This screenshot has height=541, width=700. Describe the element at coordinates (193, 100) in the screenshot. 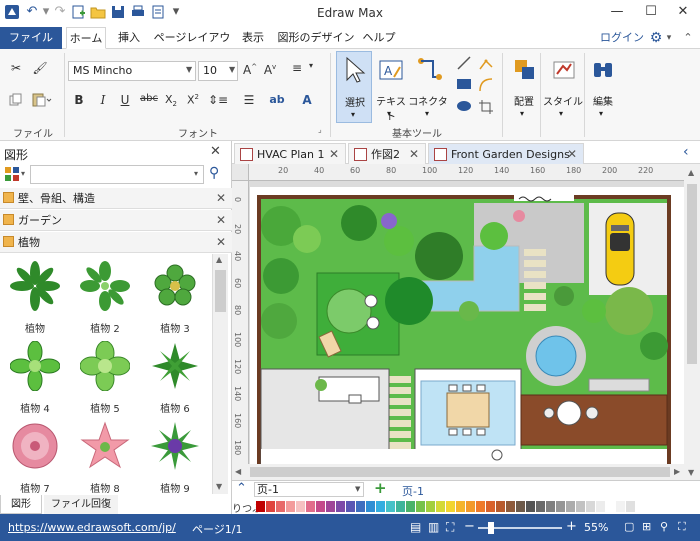

I see `superscript-icon: X2` at that location.